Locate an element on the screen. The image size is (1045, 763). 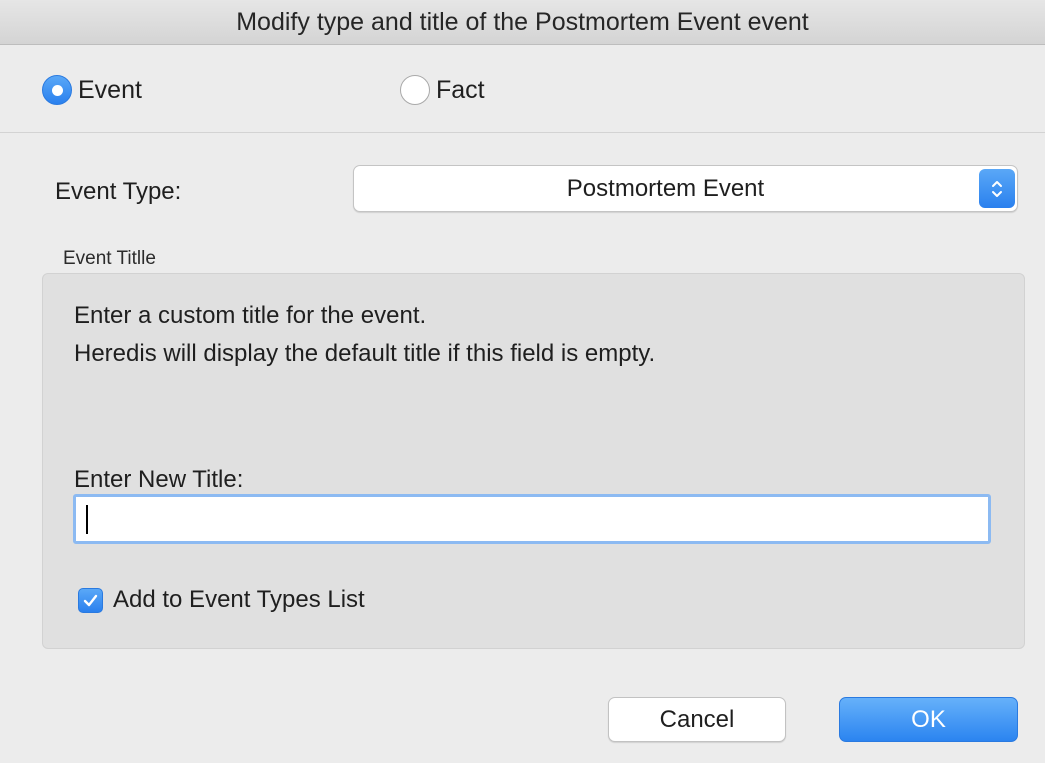
radio-unselected-icon is located at coordinates (415, 90).